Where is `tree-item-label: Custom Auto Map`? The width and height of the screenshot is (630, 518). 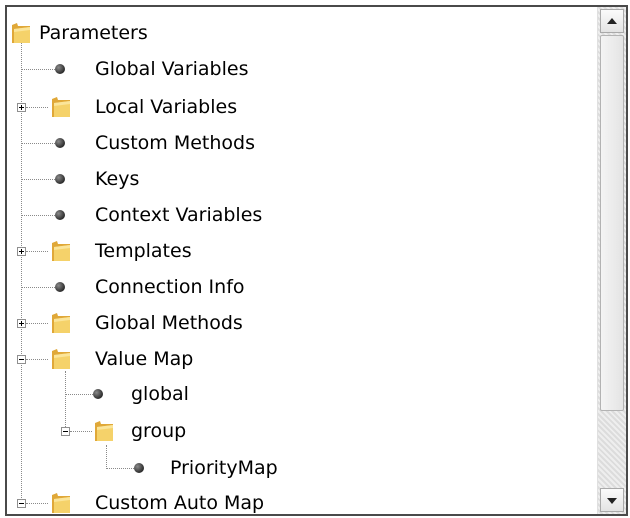
tree-item-label: Custom Auto Map is located at coordinates (180, 503).